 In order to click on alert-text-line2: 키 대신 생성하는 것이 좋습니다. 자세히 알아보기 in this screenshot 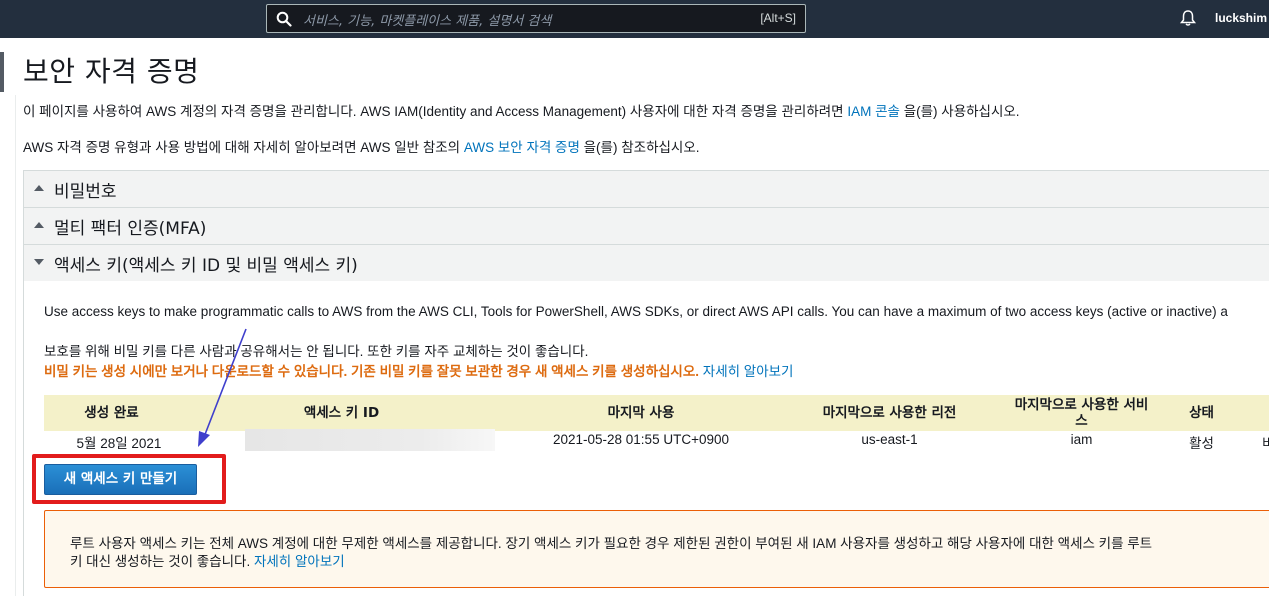, I will do `click(207, 560)`.